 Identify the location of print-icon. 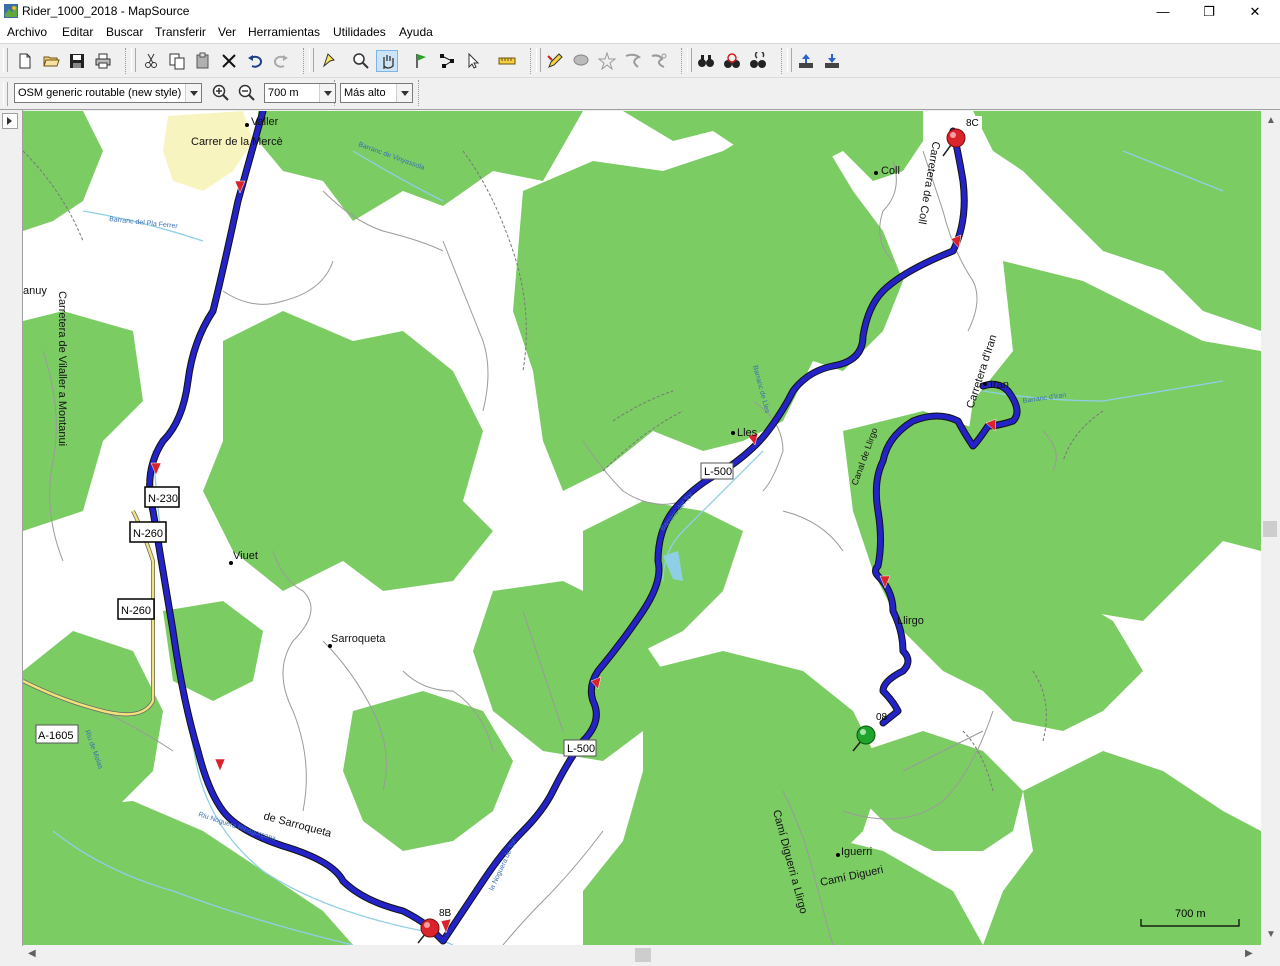
(103, 61).